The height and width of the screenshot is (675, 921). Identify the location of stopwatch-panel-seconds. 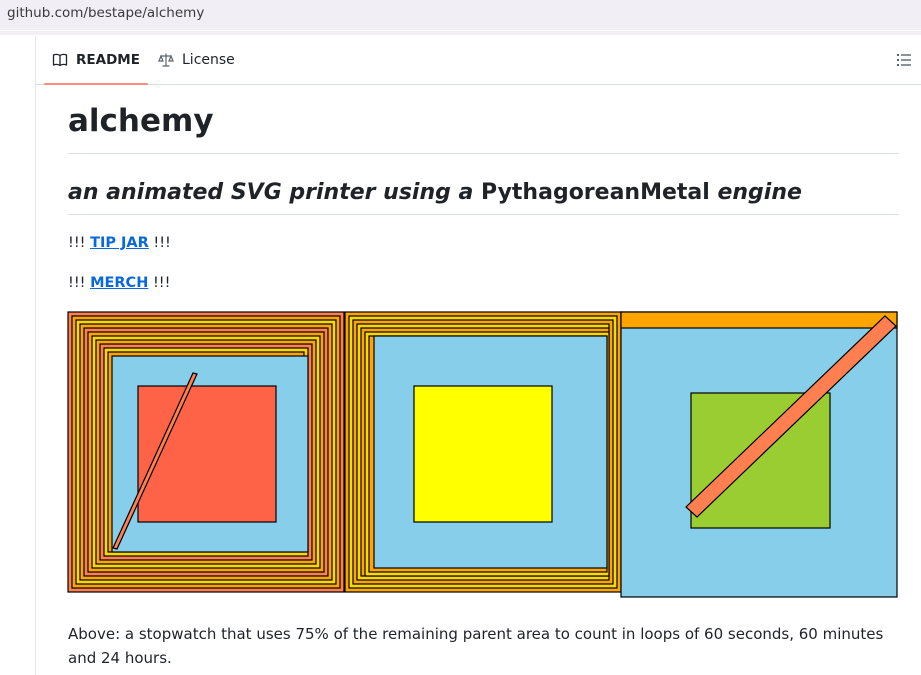
(759, 454).